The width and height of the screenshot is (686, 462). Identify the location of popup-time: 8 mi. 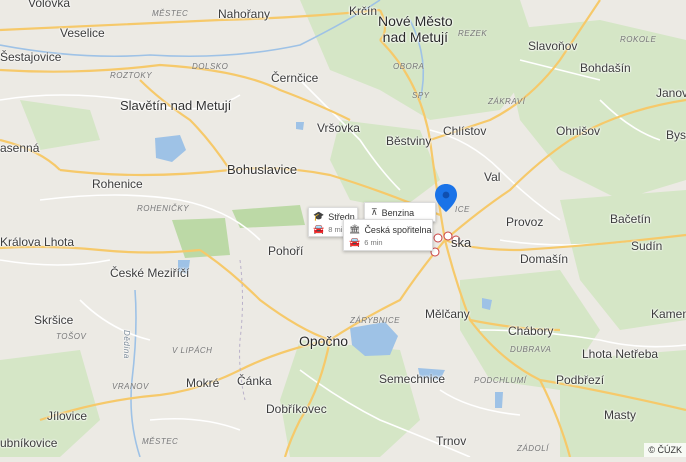
(335, 229).